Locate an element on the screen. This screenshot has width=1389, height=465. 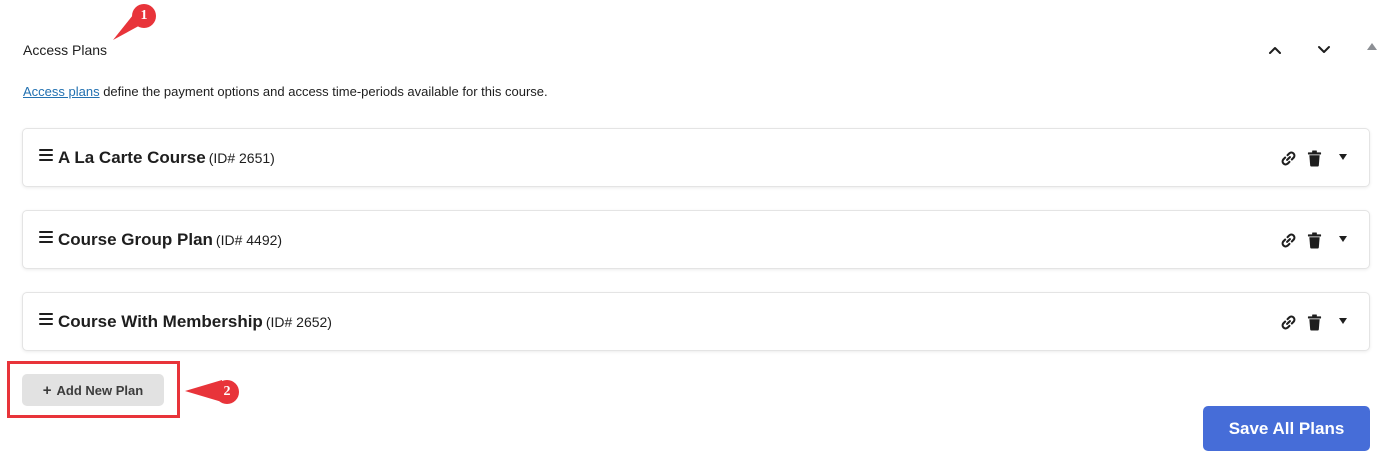
callout-badge-2: 2 is located at coordinates (227, 392).